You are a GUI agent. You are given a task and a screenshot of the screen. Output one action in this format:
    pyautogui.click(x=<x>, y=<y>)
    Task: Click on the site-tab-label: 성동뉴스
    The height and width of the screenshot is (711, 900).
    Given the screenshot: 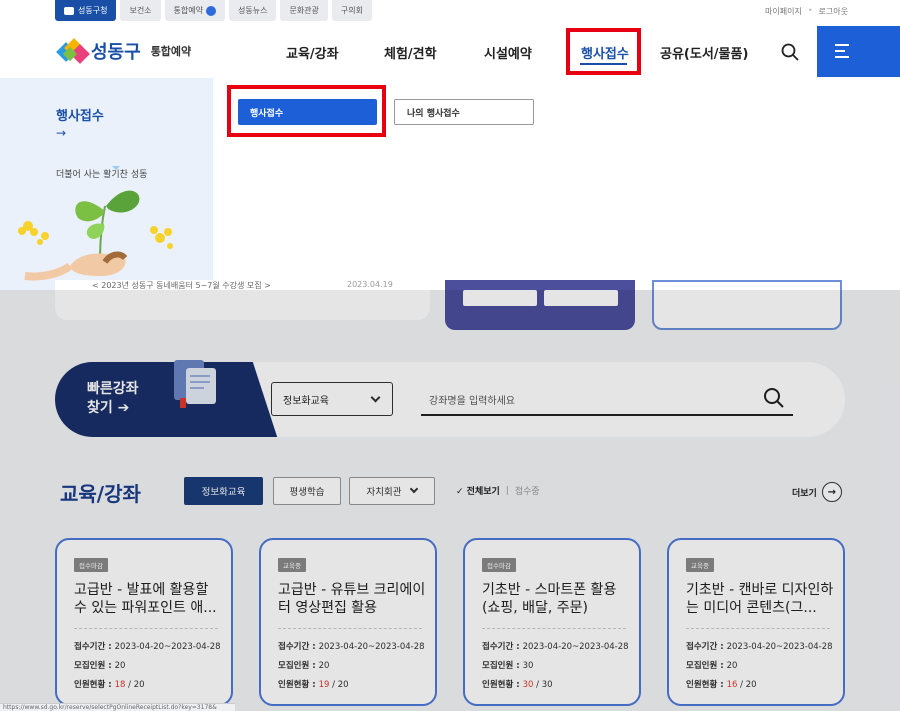 What is the action you would take?
    pyautogui.click(x=253, y=10)
    